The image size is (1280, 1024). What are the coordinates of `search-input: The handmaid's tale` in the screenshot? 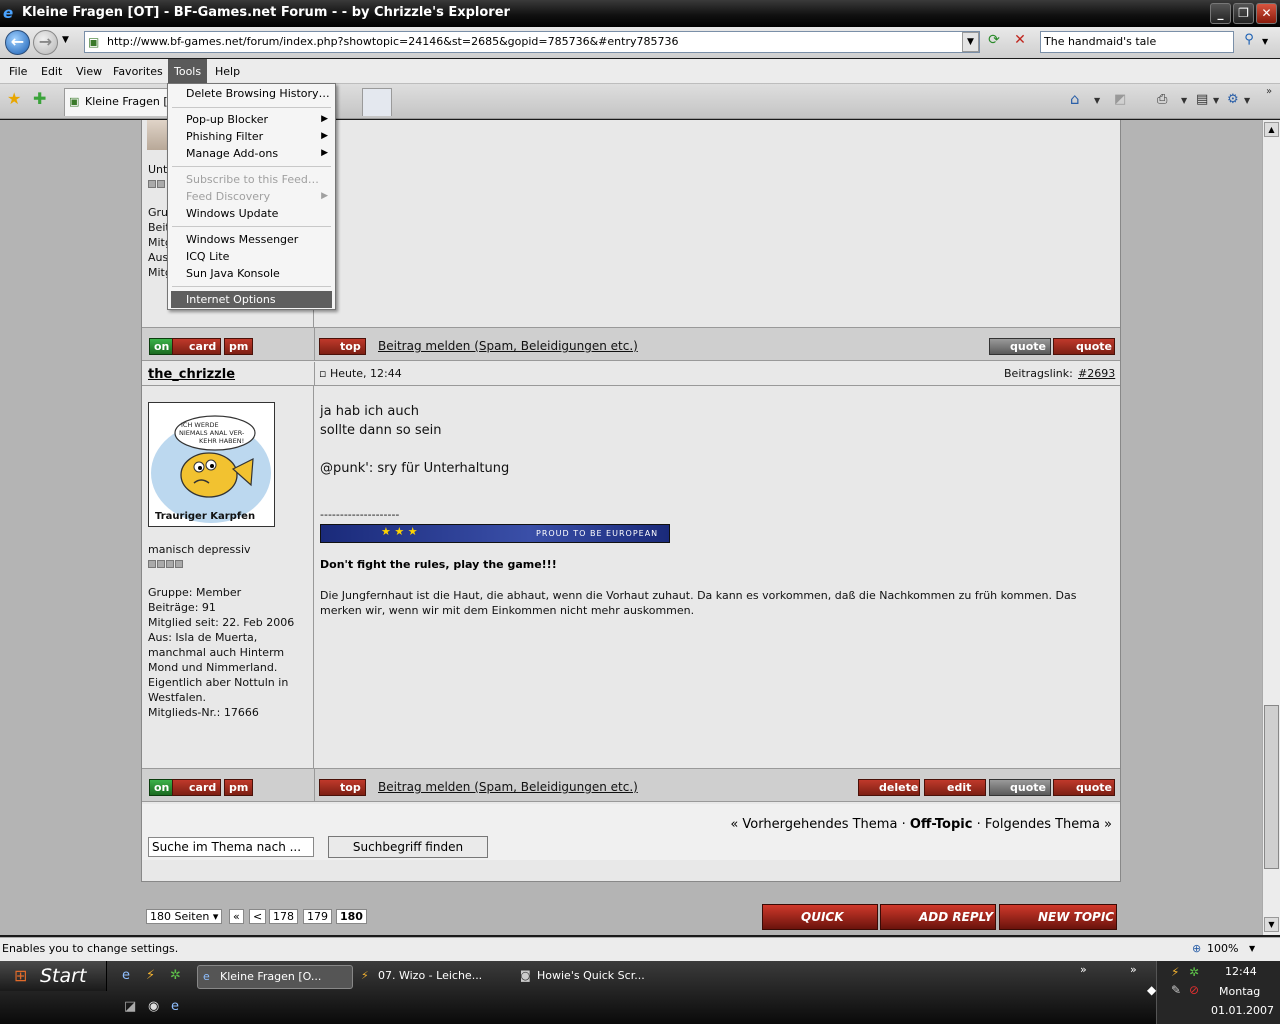 It's located at (1137, 42).